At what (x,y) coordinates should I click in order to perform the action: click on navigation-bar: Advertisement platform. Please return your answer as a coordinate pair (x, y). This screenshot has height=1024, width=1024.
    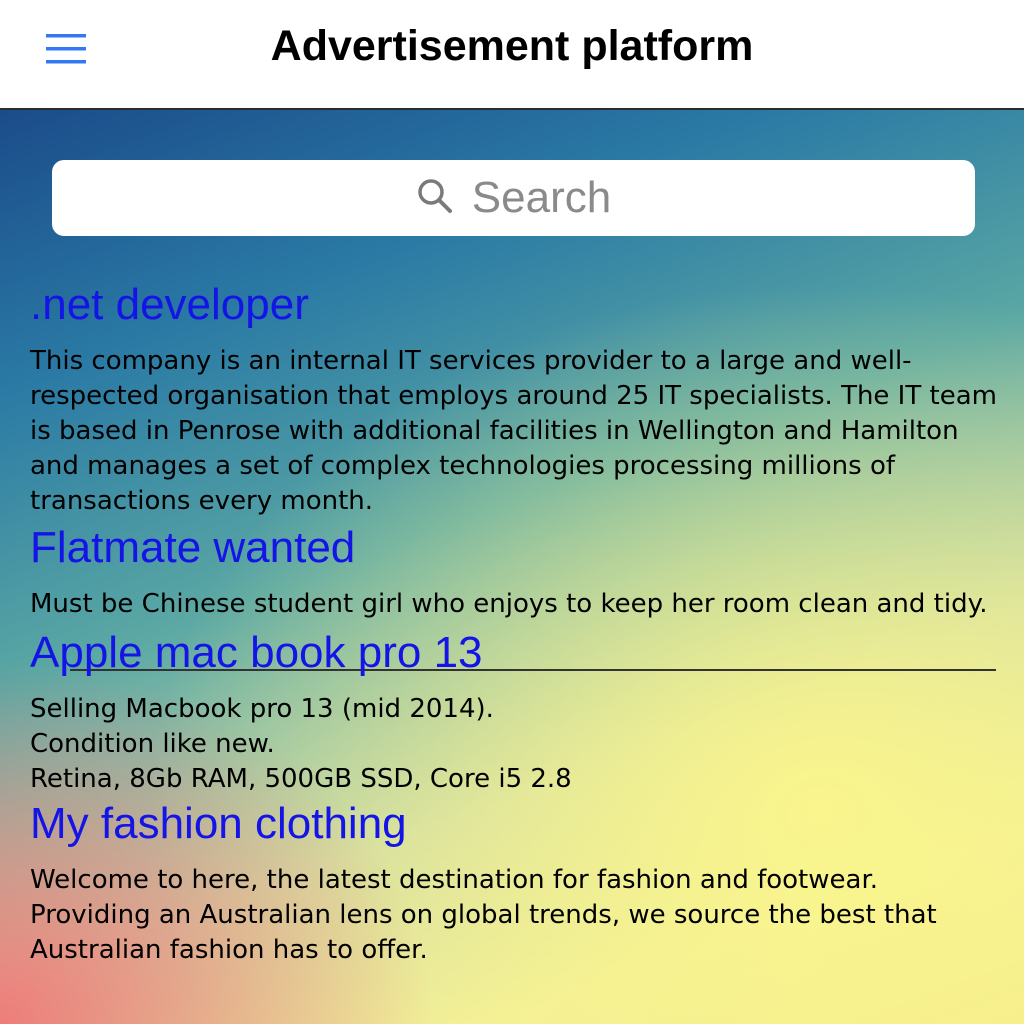
    Looking at the image, I should click on (512, 55).